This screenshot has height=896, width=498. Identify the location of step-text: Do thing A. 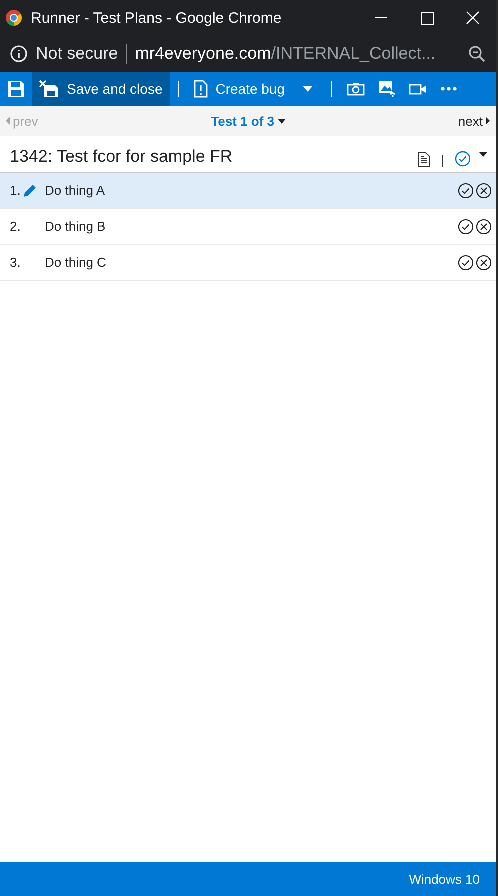
(75, 190).